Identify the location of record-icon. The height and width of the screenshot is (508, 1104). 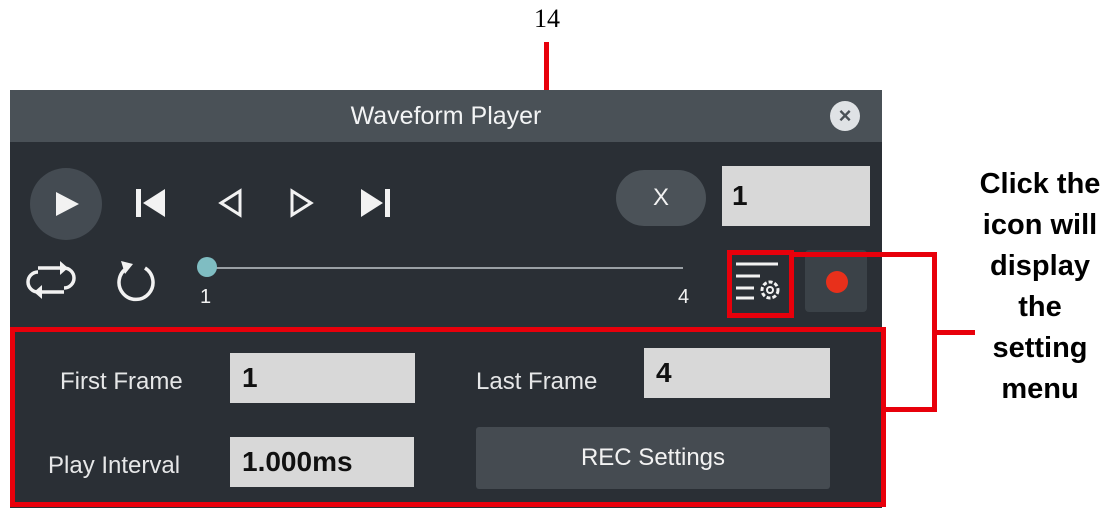
(837, 282).